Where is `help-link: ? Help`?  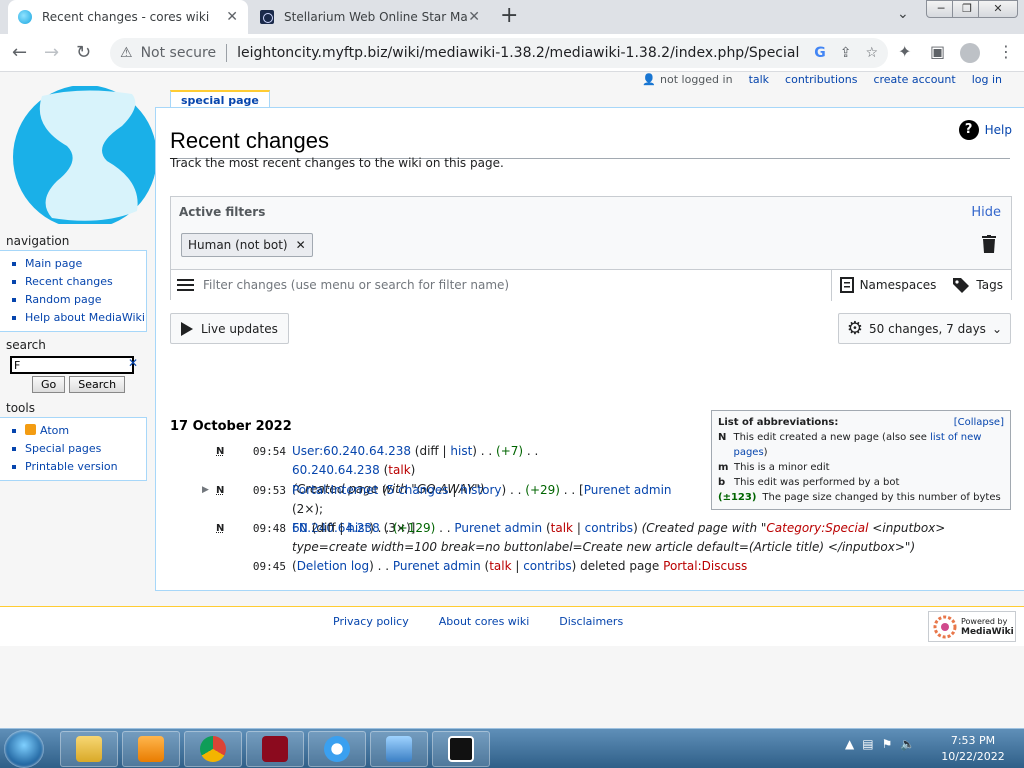
help-link: ? Help is located at coordinates (985, 130).